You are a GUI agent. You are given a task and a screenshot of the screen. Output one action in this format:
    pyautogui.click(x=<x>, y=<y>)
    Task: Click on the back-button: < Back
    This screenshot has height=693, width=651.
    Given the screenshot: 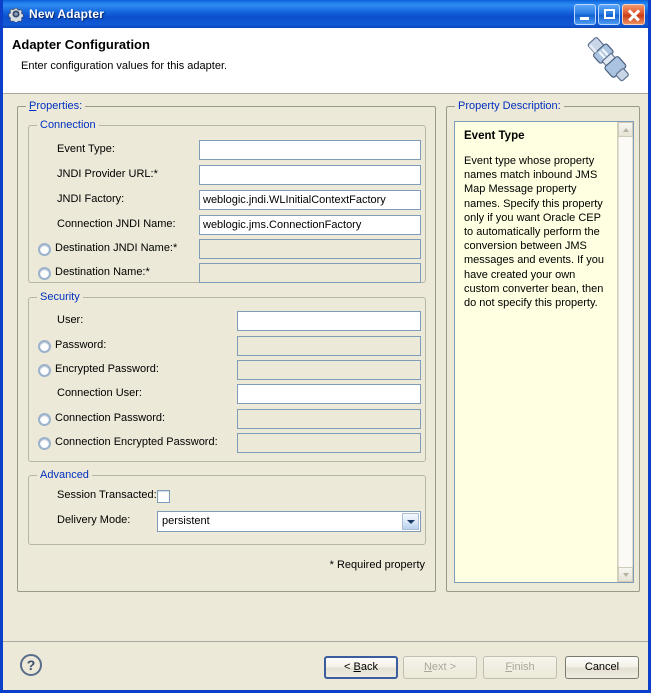 What is the action you would take?
    pyautogui.click(x=361, y=667)
    